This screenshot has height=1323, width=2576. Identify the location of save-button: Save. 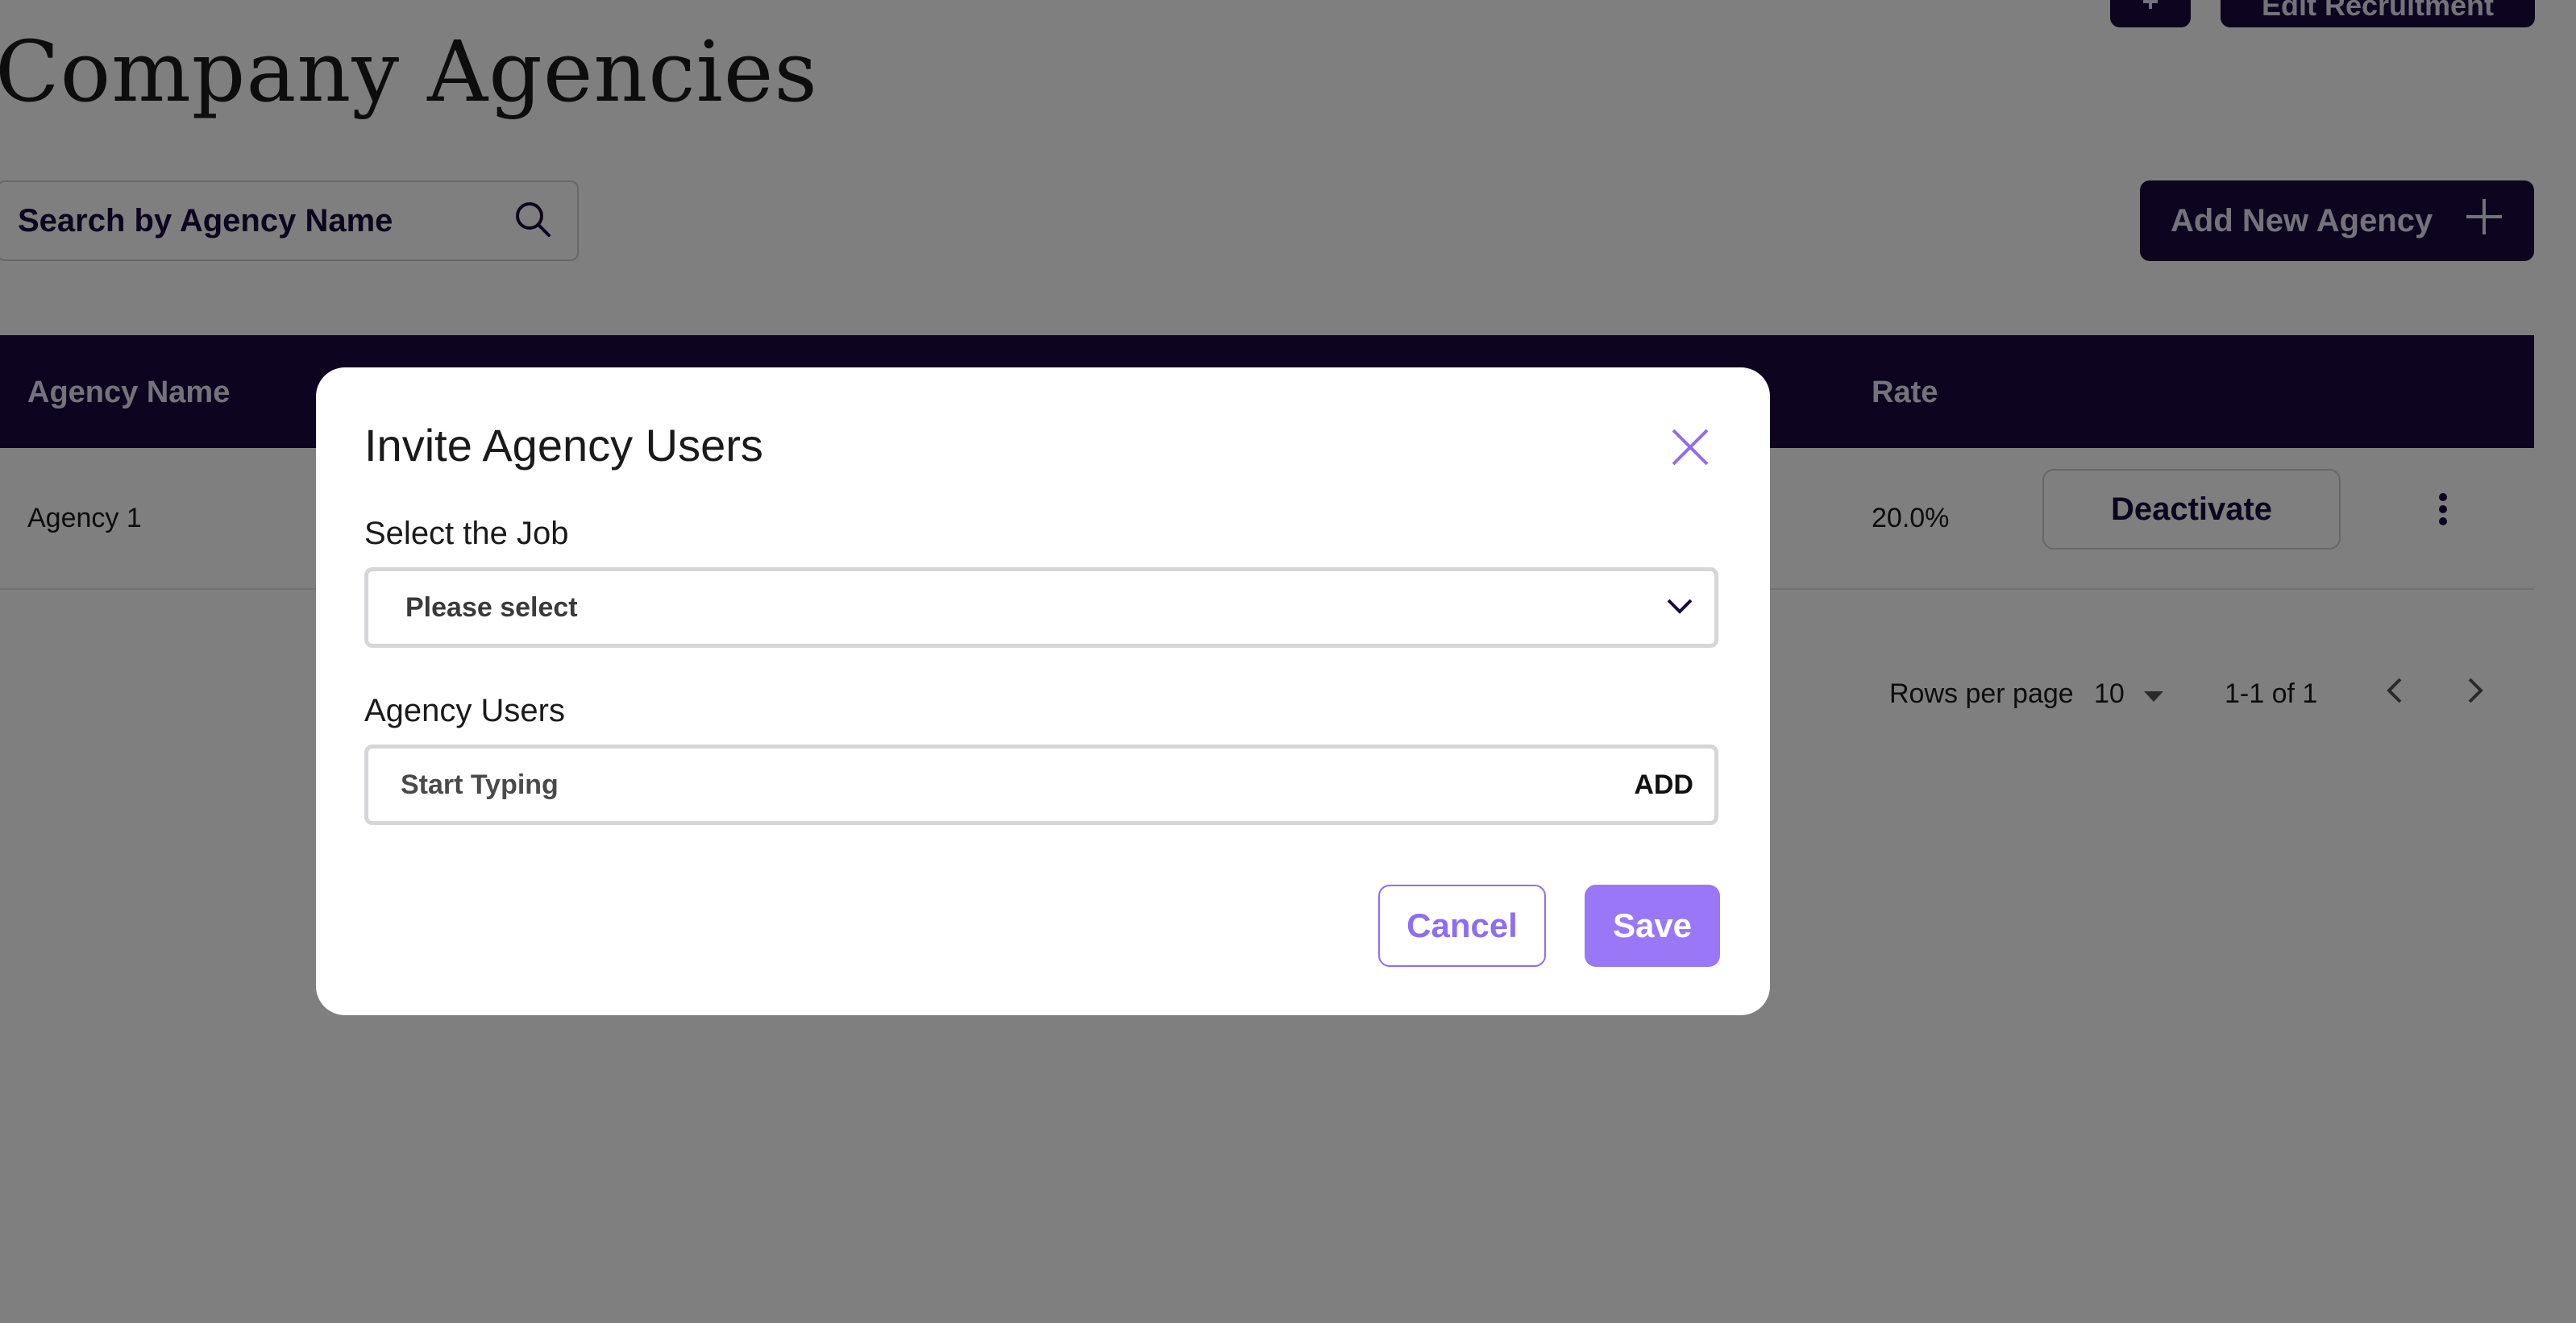
(1652, 926).